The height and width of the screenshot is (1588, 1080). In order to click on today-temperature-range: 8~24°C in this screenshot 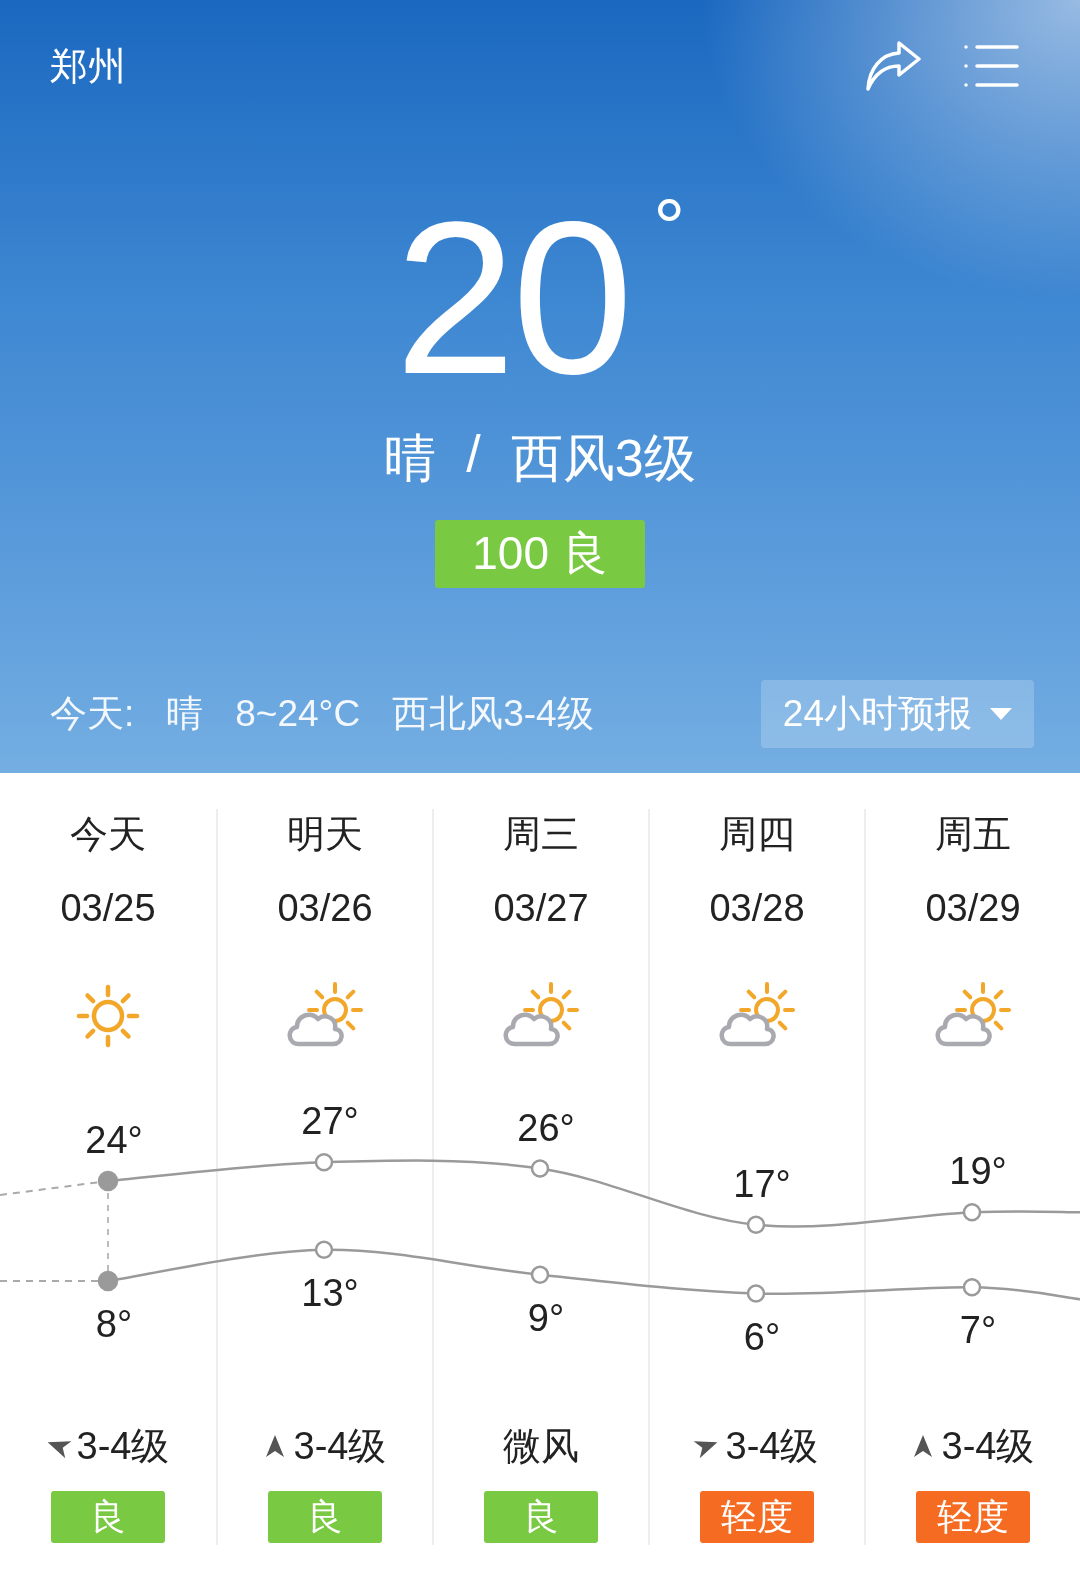, I will do `click(298, 714)`.